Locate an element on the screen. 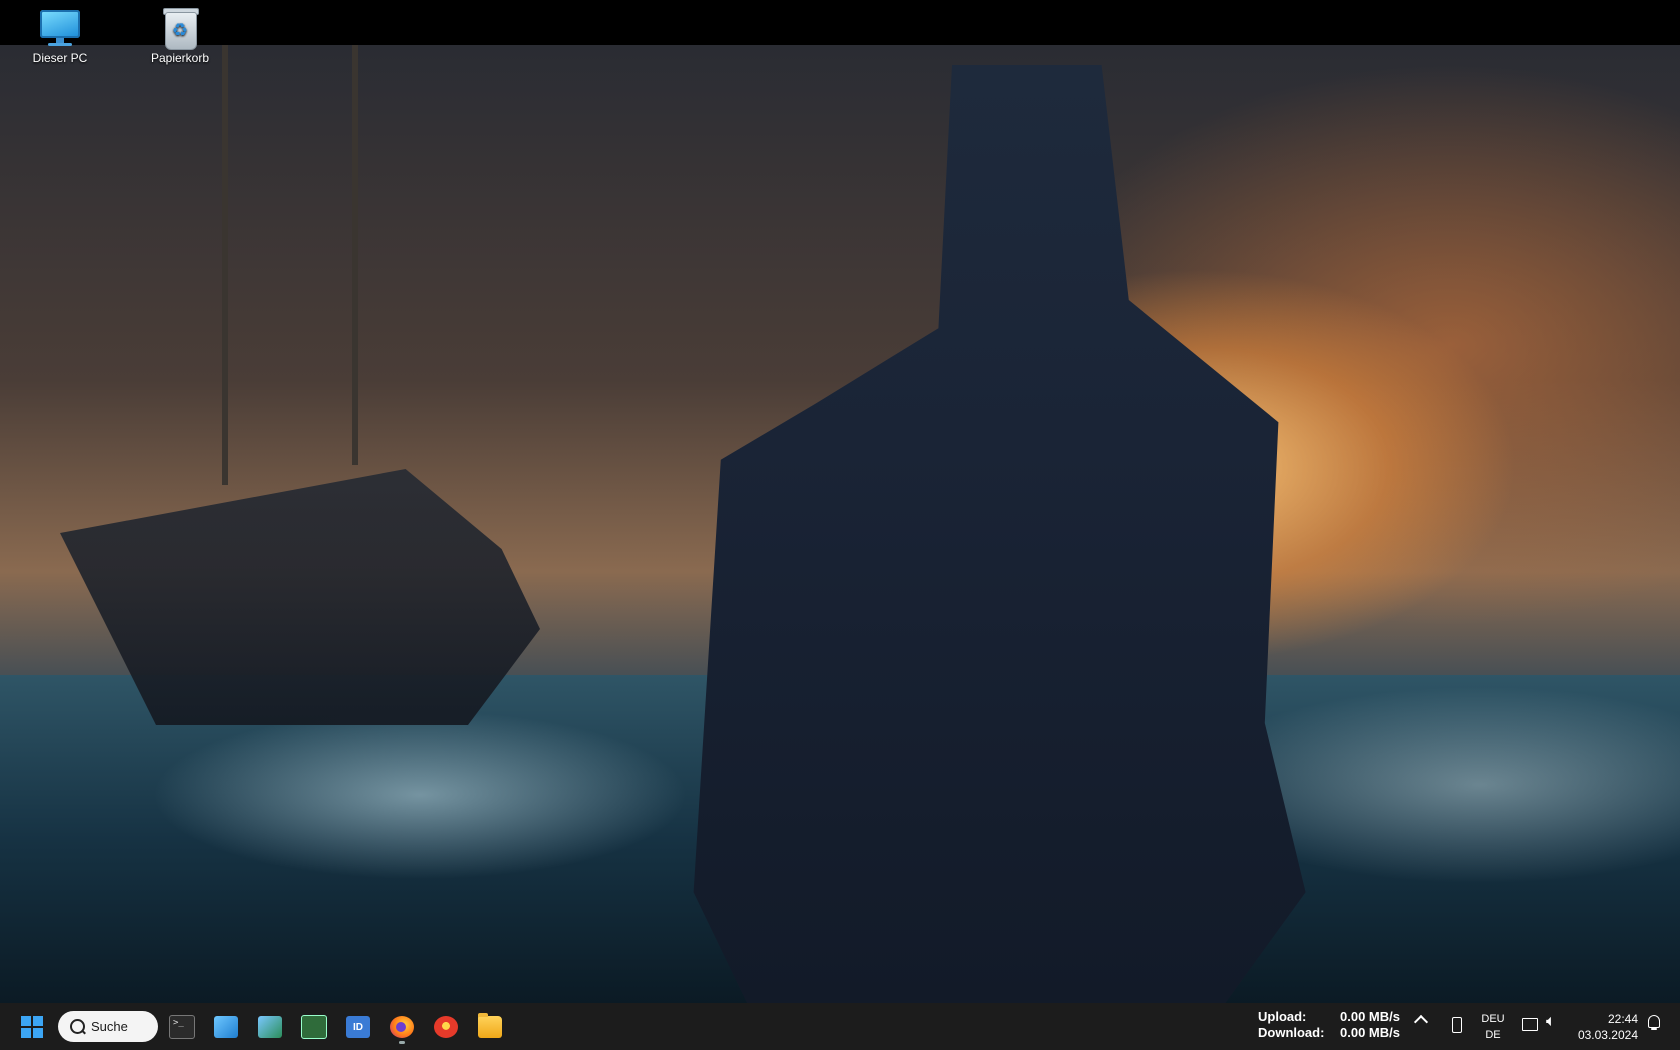 Image resolution: width=1680 pixels, height=1050 pixels. desktop-icon-recycle-bin: ♻ Papierkorb is located at coordinates (180, 35).